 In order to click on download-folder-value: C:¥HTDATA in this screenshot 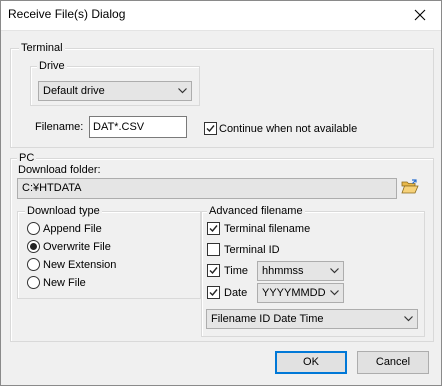, I will do `click(52, 188)`.